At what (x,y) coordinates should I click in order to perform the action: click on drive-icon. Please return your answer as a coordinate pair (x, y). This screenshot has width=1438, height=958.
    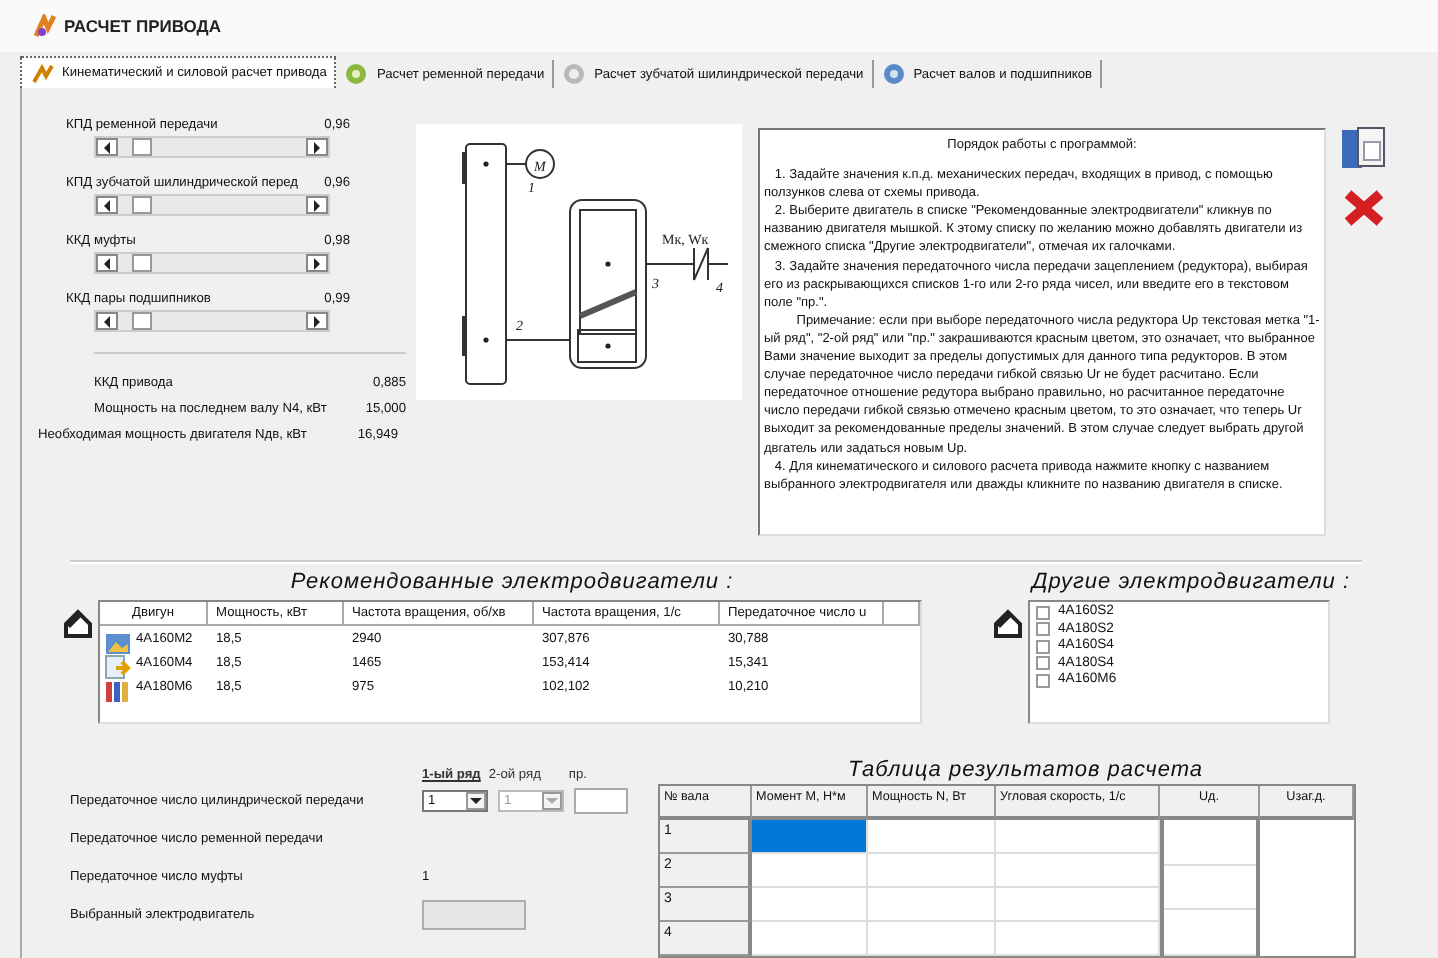
    Looking at the image, I should click on (42, 73).